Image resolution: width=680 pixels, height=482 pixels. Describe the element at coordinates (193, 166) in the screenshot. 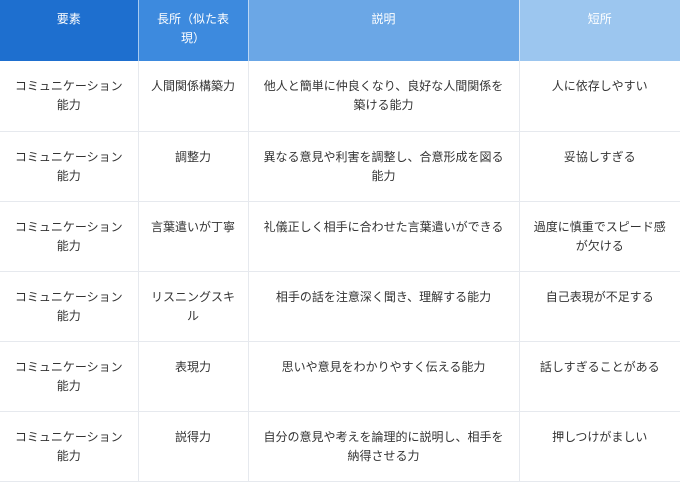

I see `cell-strength: 調整力` at that location.